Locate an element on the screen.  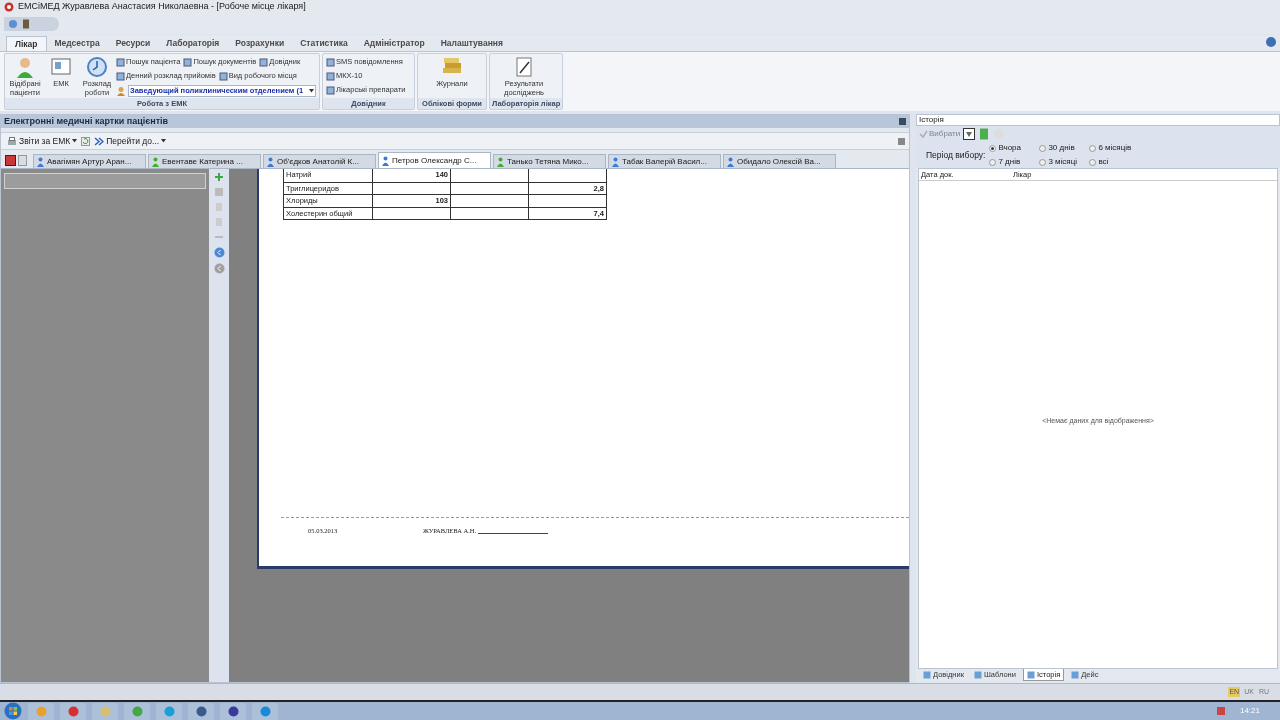
help-button is located at coordinates (1271, 42).